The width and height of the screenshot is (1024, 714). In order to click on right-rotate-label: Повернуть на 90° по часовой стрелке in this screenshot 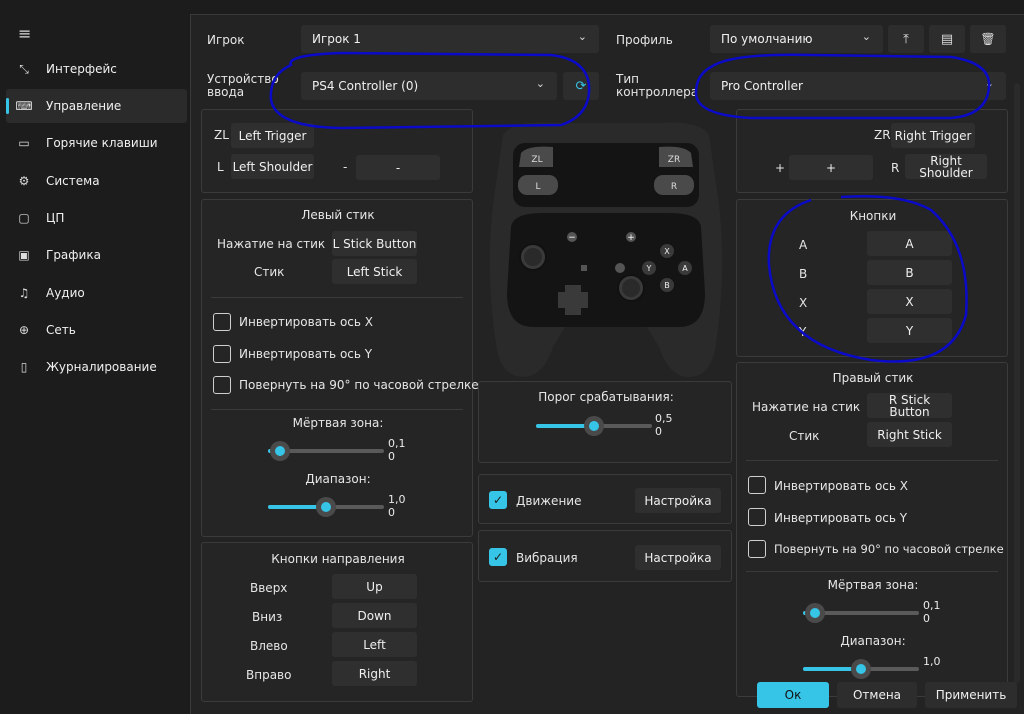, I will do `click(889, 549)`.